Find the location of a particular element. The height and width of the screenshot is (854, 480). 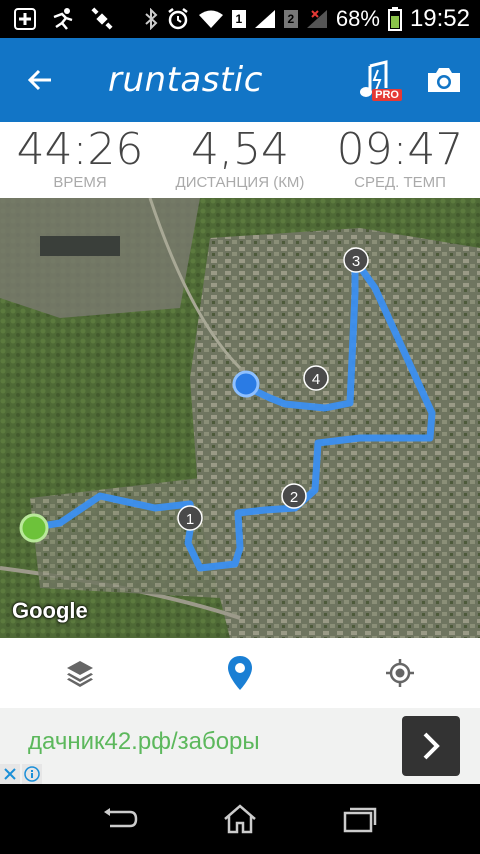

distance-label: ДИСТАНЦИЯ (КМ) is located at coordinates (240, 182).